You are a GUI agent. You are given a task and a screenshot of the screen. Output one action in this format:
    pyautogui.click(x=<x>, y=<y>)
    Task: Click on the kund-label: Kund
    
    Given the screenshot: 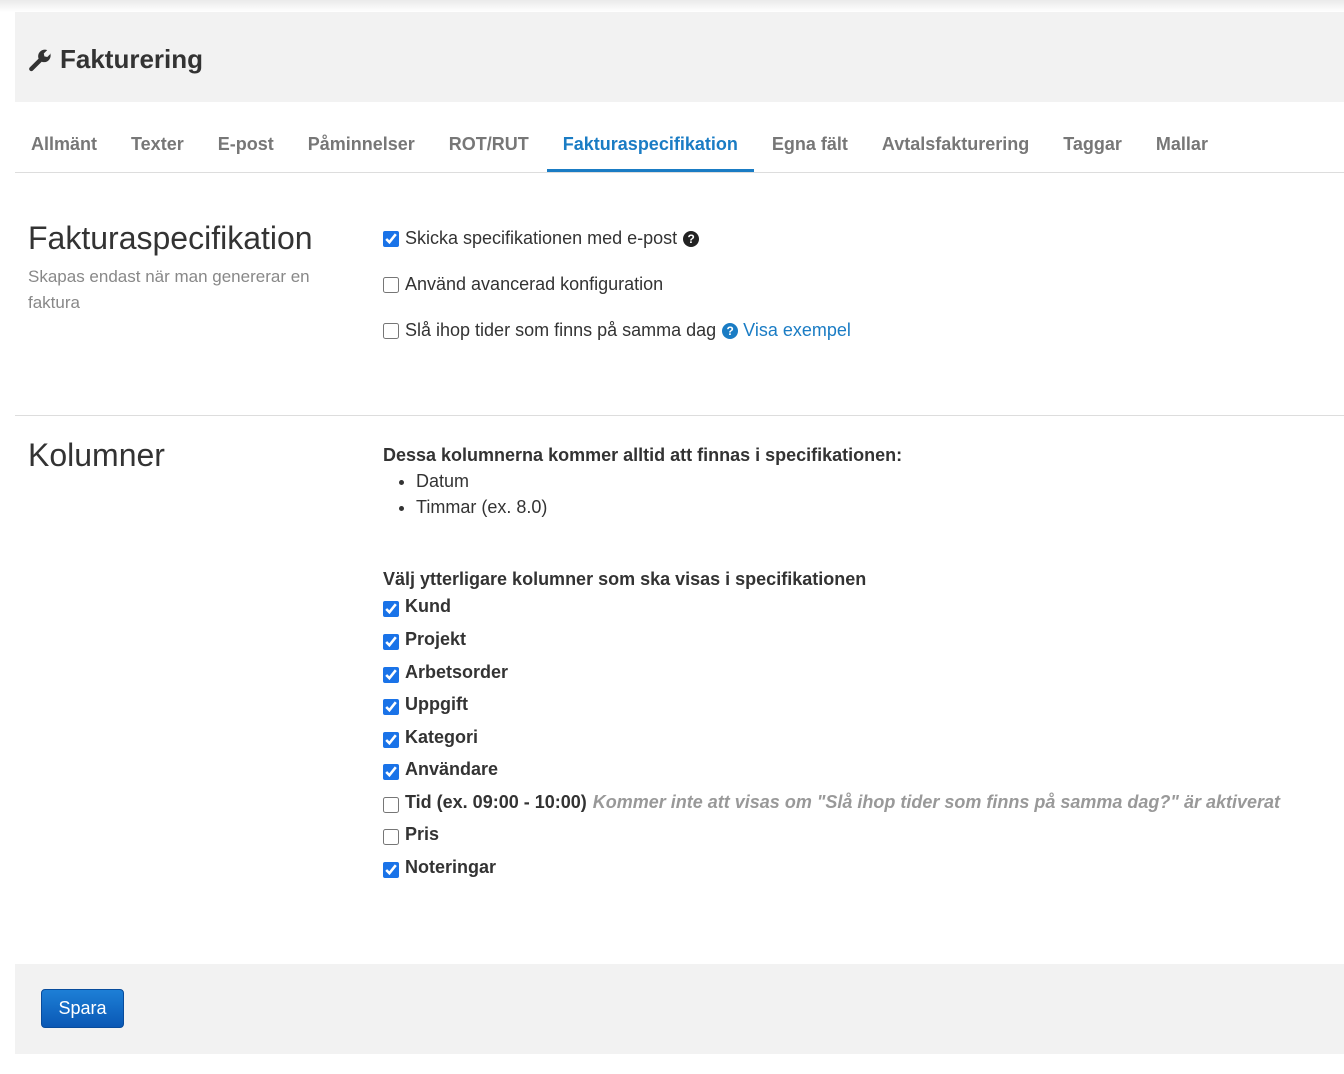 What is the action you would take?
    pyautogui.click(x=428, y=605)
    